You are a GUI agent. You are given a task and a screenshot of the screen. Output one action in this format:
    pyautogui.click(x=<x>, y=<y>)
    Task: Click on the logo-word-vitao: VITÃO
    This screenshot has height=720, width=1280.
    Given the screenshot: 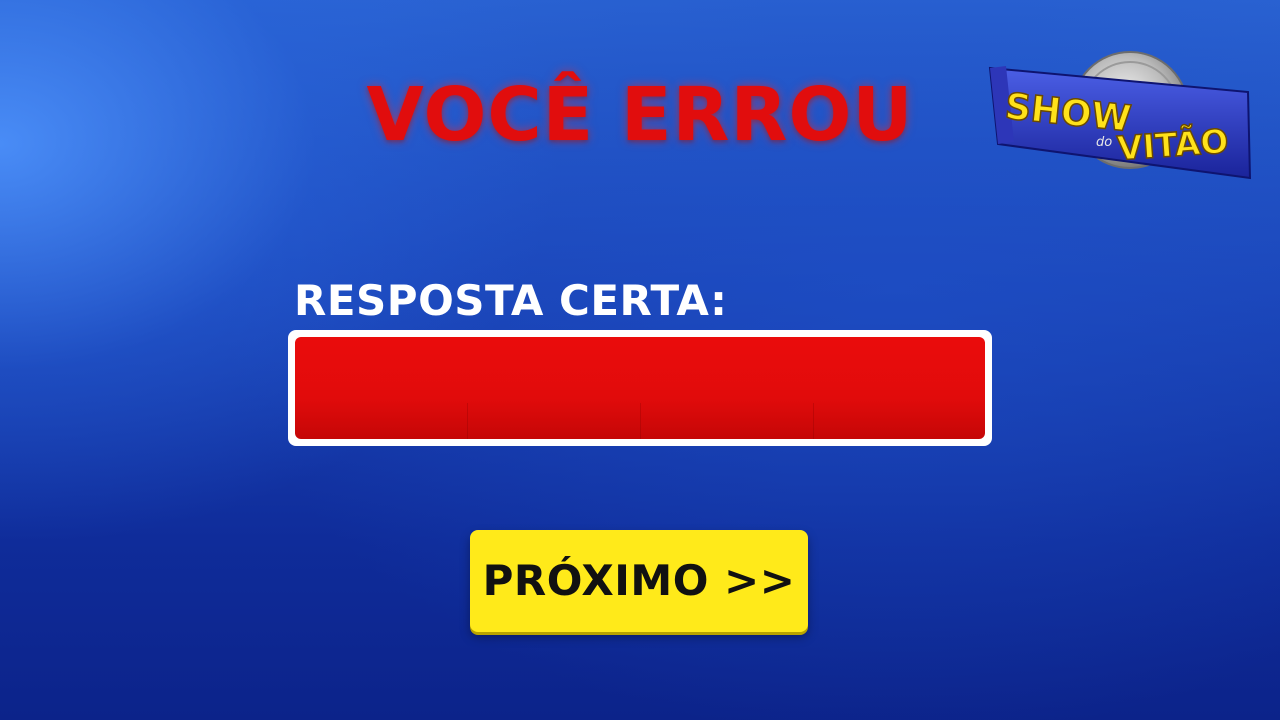 What is the action you would take?
    pyautogui.click(x=1173, y=144)
    